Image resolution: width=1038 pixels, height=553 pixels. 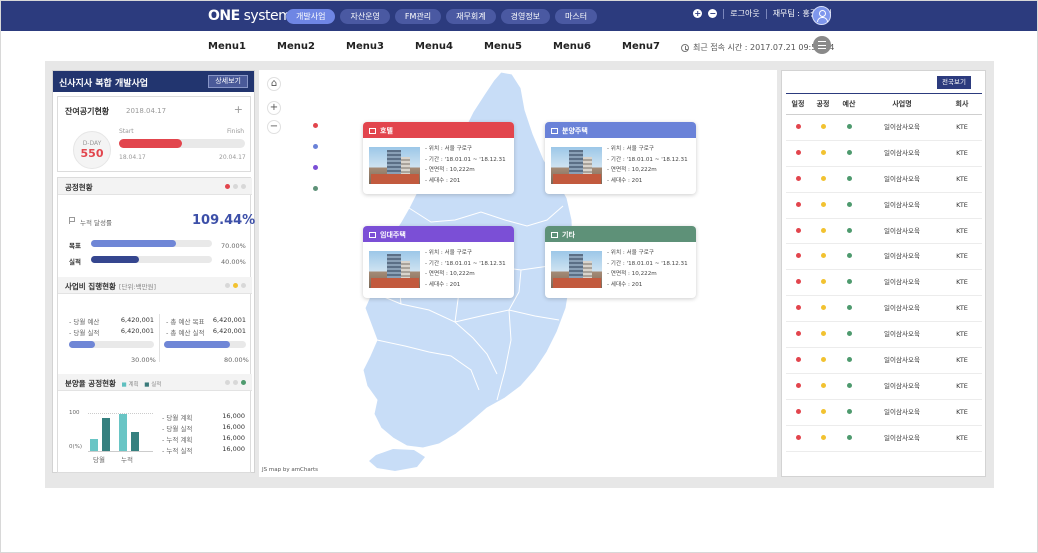 What do you see at coordinates (525, 16) in the screenshot?
I see `top-nav-item-mgmt: 경영정보` at bounding box center [525, 16].